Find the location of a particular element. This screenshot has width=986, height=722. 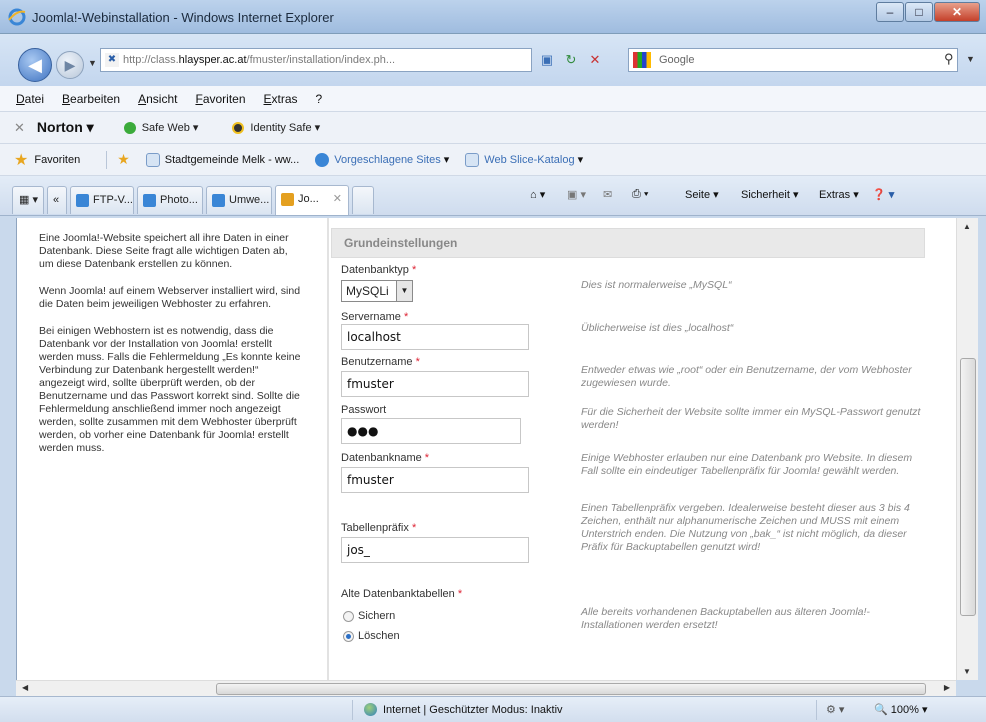

add-favorite-icon: ★ is located at coordinates (123, 159).